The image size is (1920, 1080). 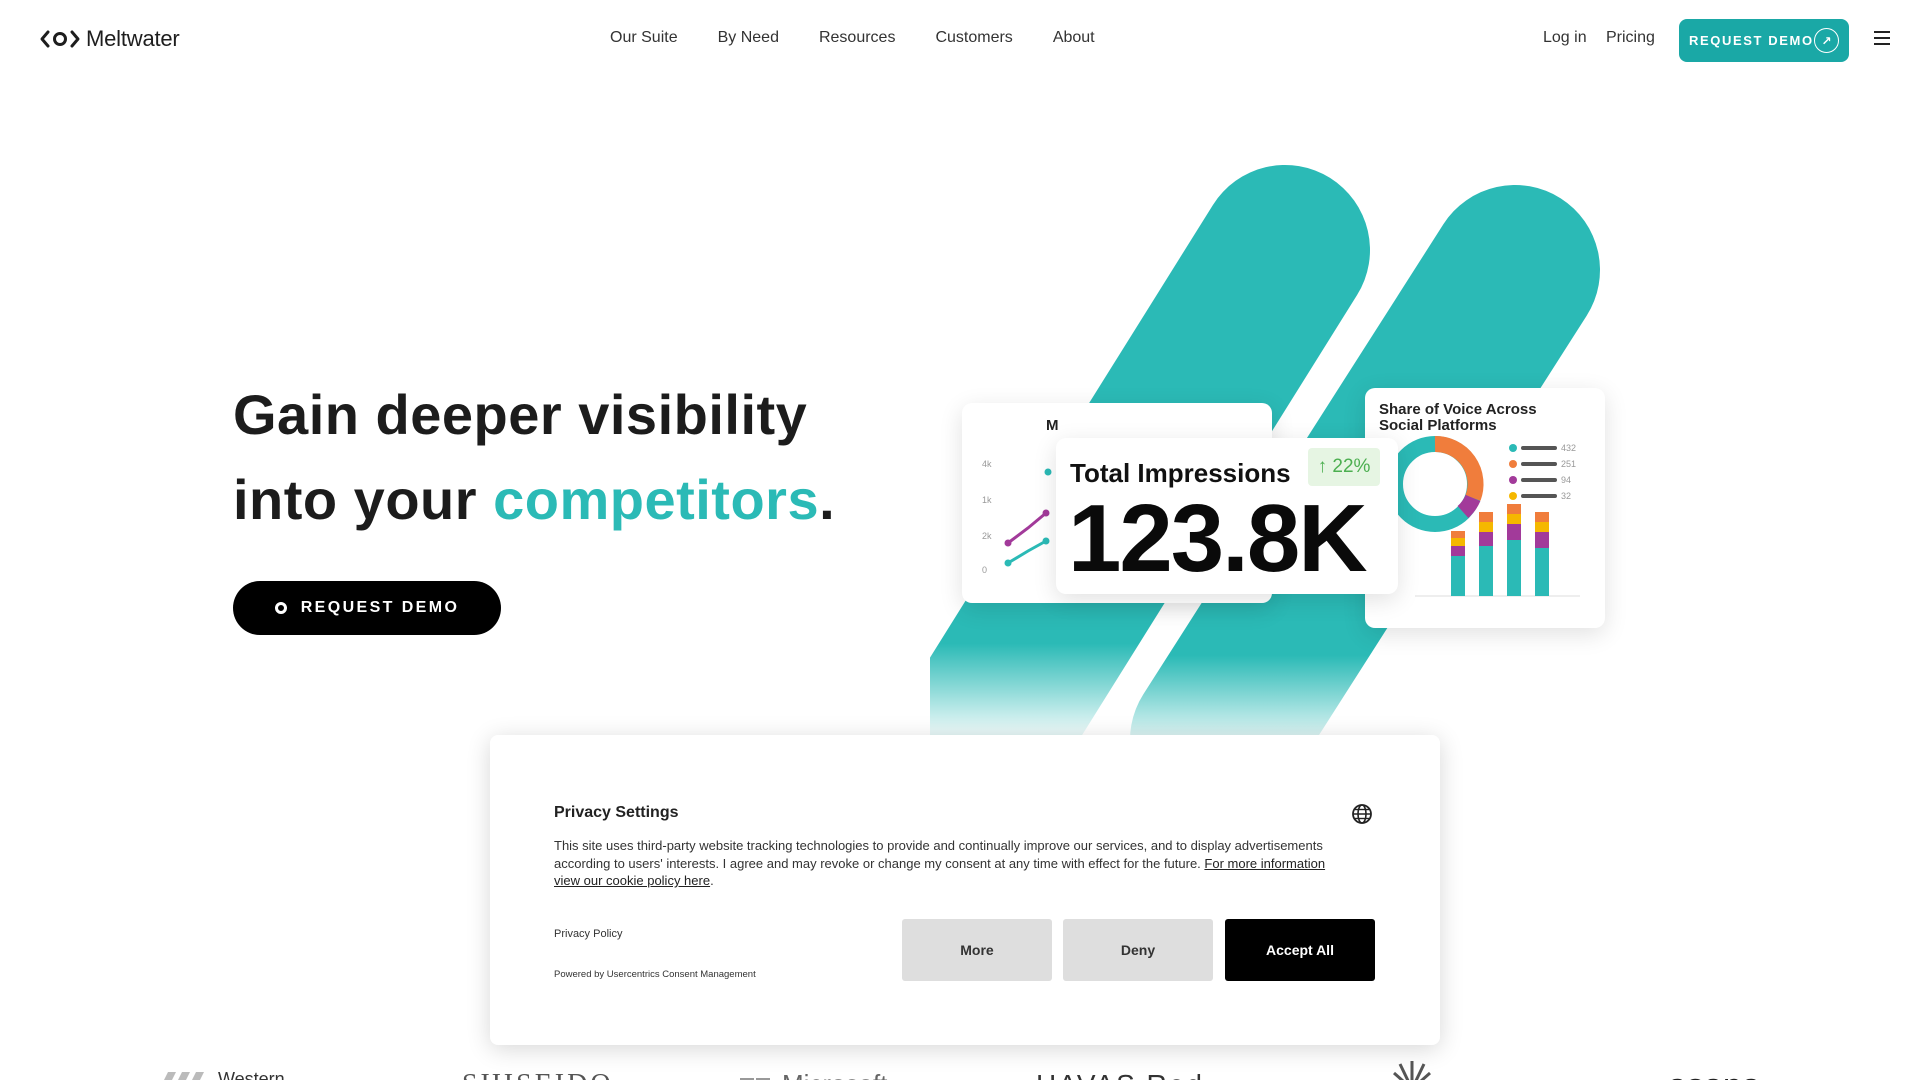 I want to click on legend-value: 32, so click(x=1566, y=496).